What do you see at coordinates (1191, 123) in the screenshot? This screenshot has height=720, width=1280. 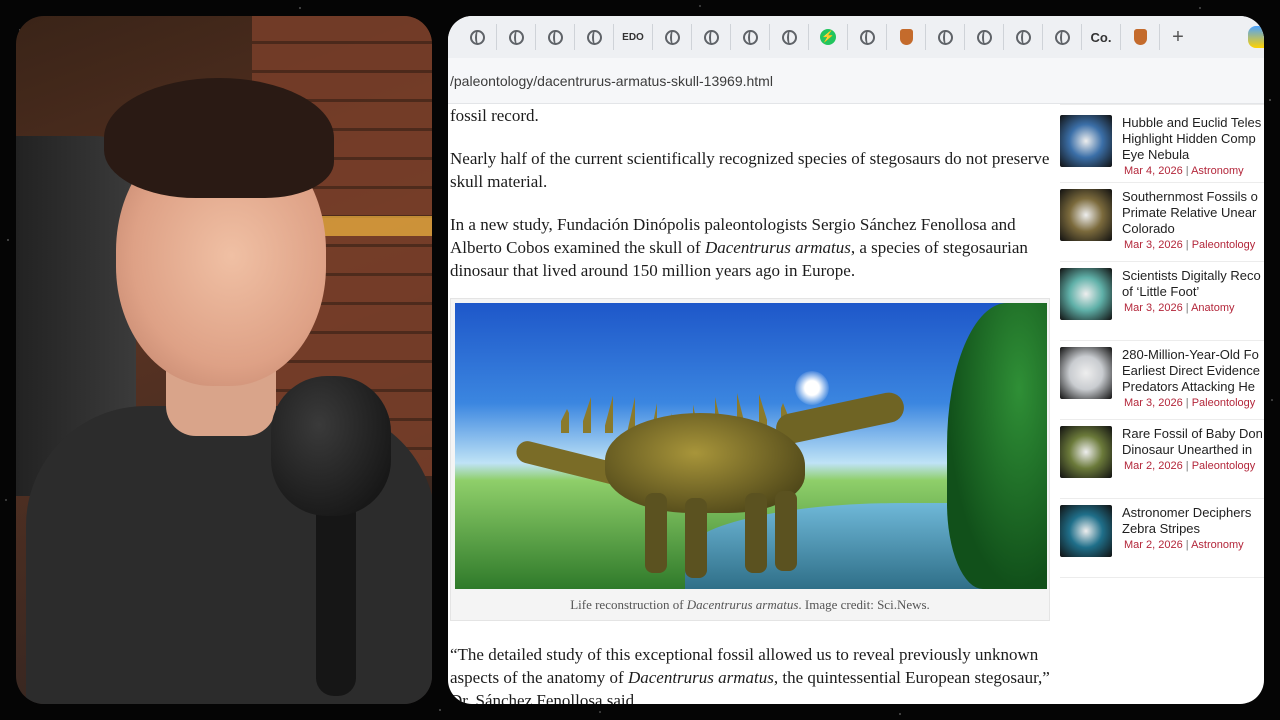 I see `related-article-title: Hubble and Euclid Teles` at bounding box center [1191, 123].